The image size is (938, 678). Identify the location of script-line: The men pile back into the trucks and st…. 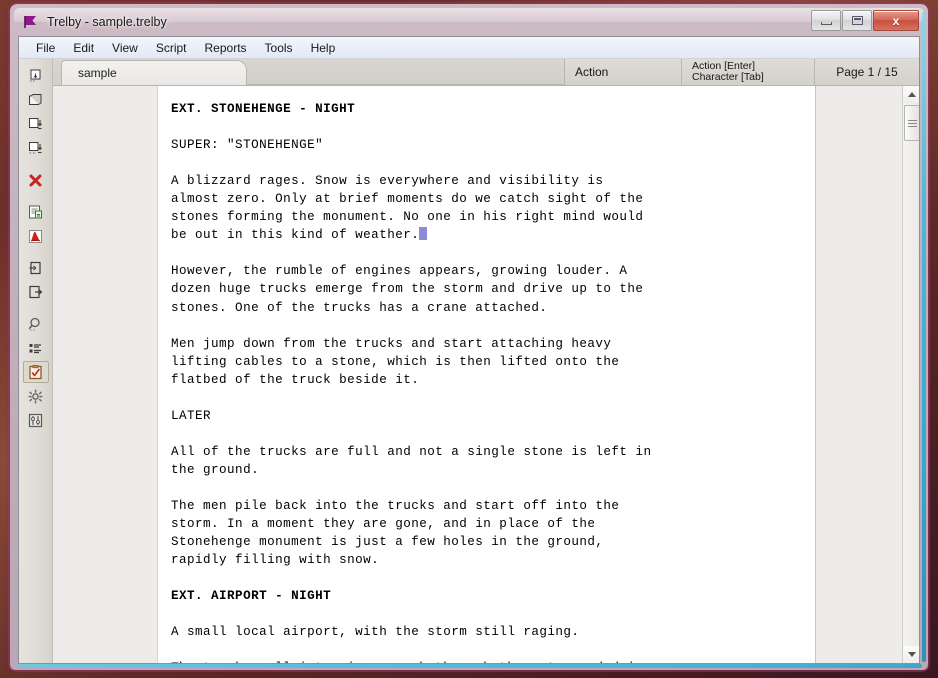
(493, 506).